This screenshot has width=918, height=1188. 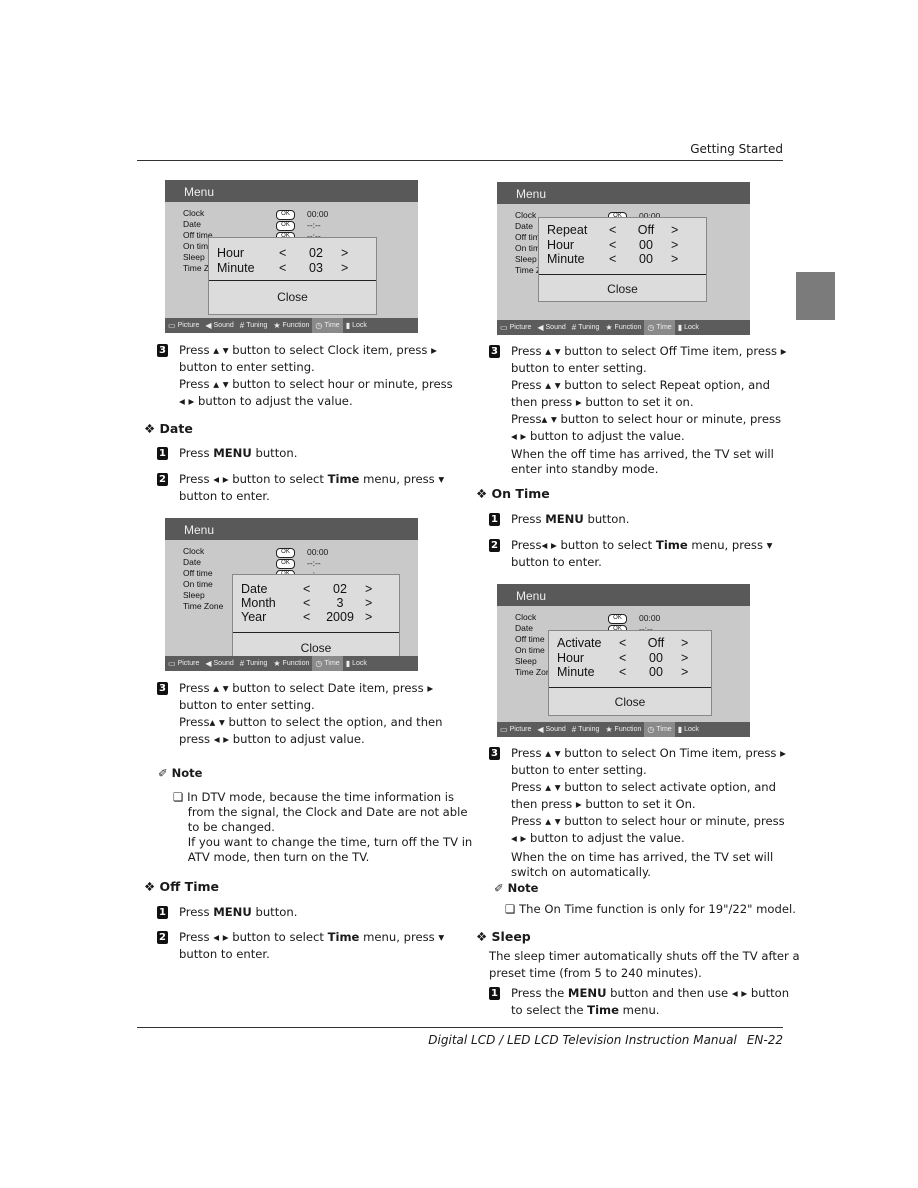 I want to click on text-line: ◂ ▸ button to adjust the value., so click(x=648, y=838).